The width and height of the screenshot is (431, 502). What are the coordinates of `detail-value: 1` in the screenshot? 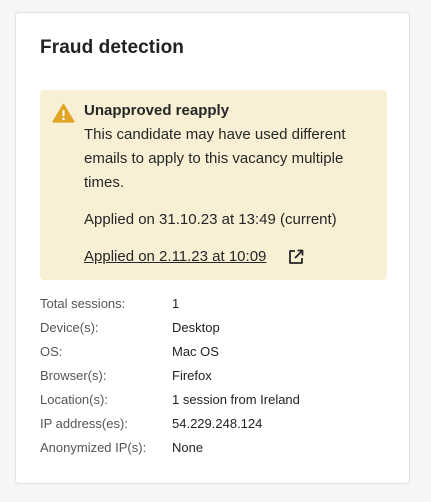 It's located at (176, 303).